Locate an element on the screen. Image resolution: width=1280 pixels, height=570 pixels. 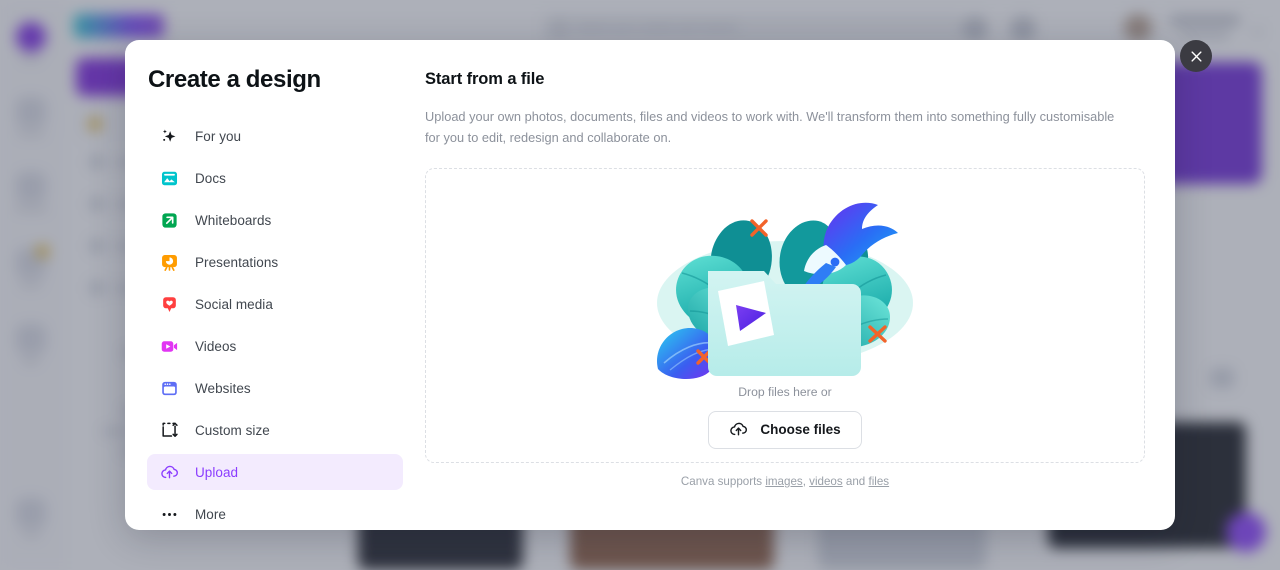
menu-item-label: Presentations is located at coordinates (237, 262).